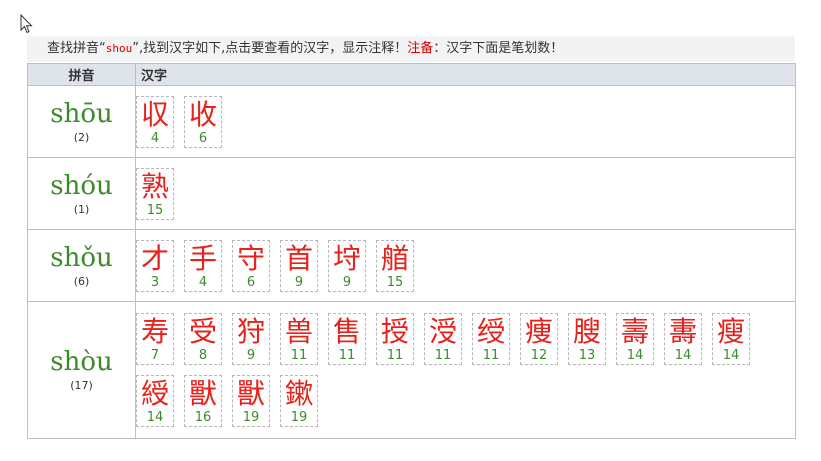 The image size is (821, 461). I want to click on character-count: (6), so click(81, 281).